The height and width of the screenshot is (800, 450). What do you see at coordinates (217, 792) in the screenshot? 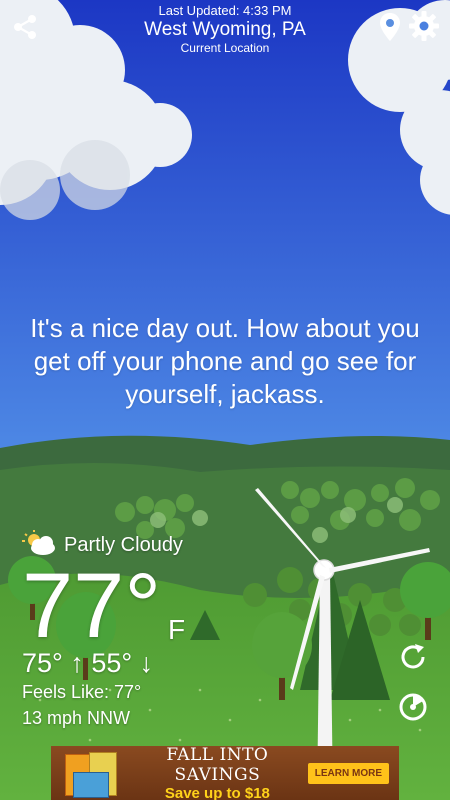
I see `ad-subline: Save up to $18` at bounding box center [217, 792].